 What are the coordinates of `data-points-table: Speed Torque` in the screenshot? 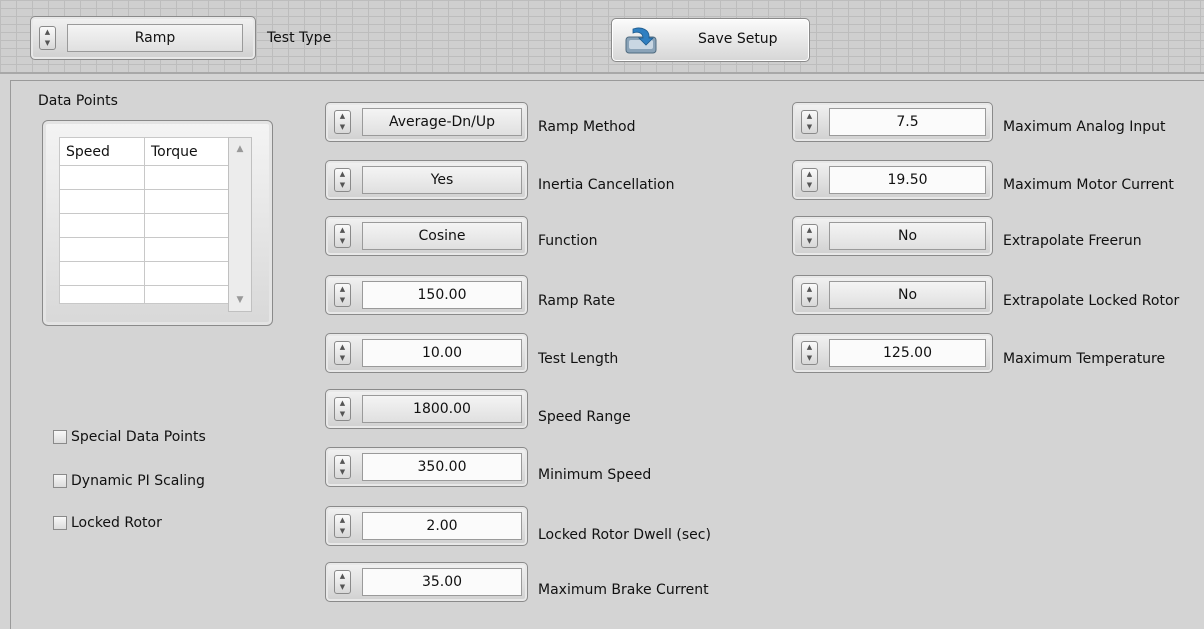 It's located at (144, 220).